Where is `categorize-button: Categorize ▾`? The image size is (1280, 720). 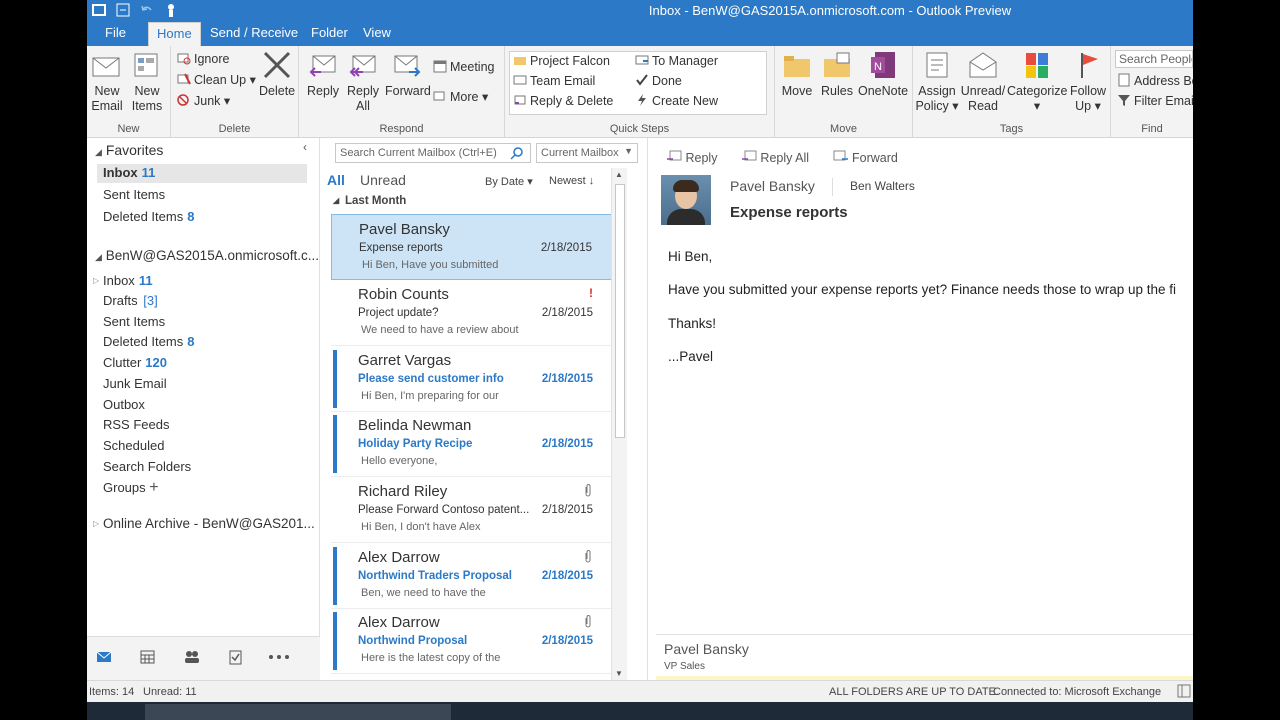
categorize-button: Categorize ▾ is located at coordinates (1037, 82).